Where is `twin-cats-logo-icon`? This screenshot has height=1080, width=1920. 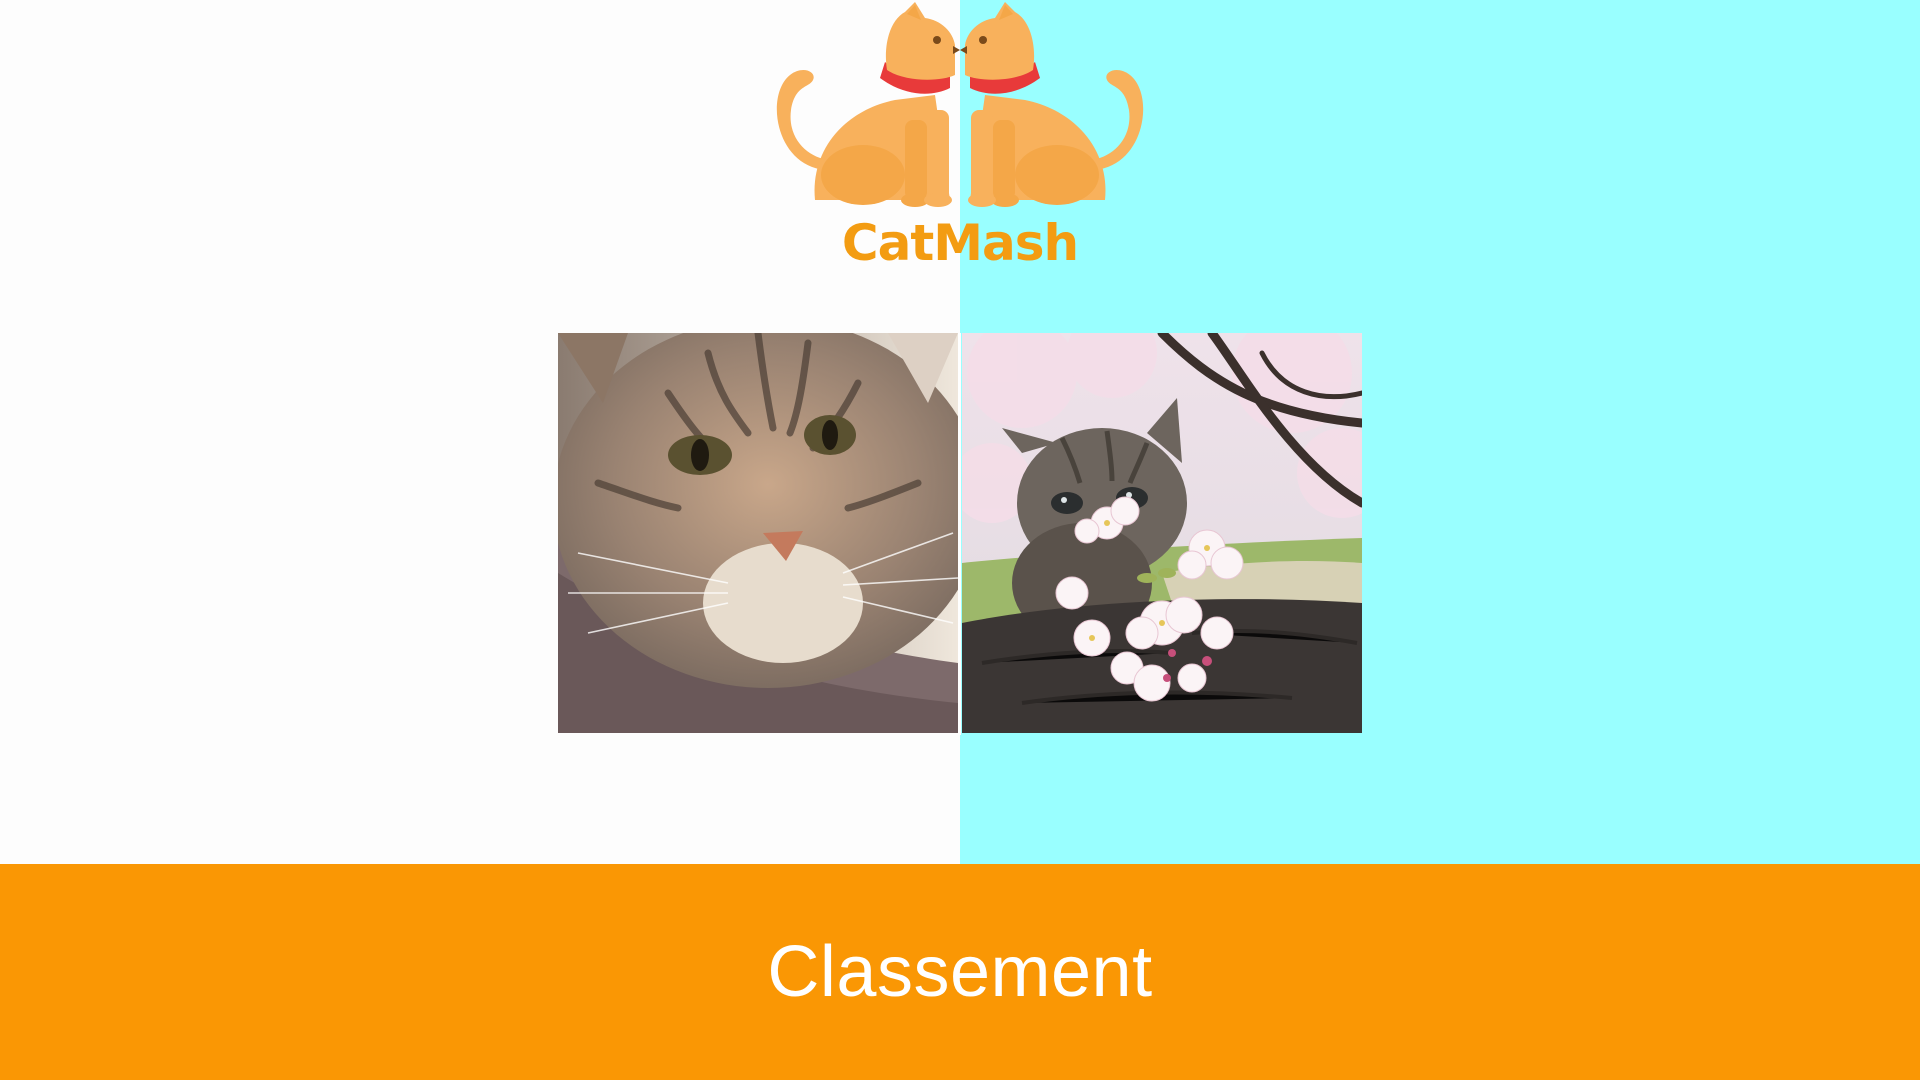 twin-cats-logo-icon is located at coordinates (960, 105).